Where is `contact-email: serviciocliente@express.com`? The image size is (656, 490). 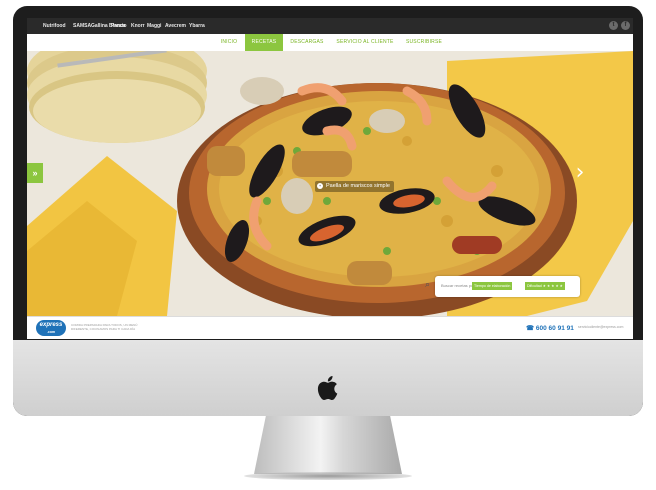 contact-email: serviciocliente@express.com is located at coordinates (600, 327).